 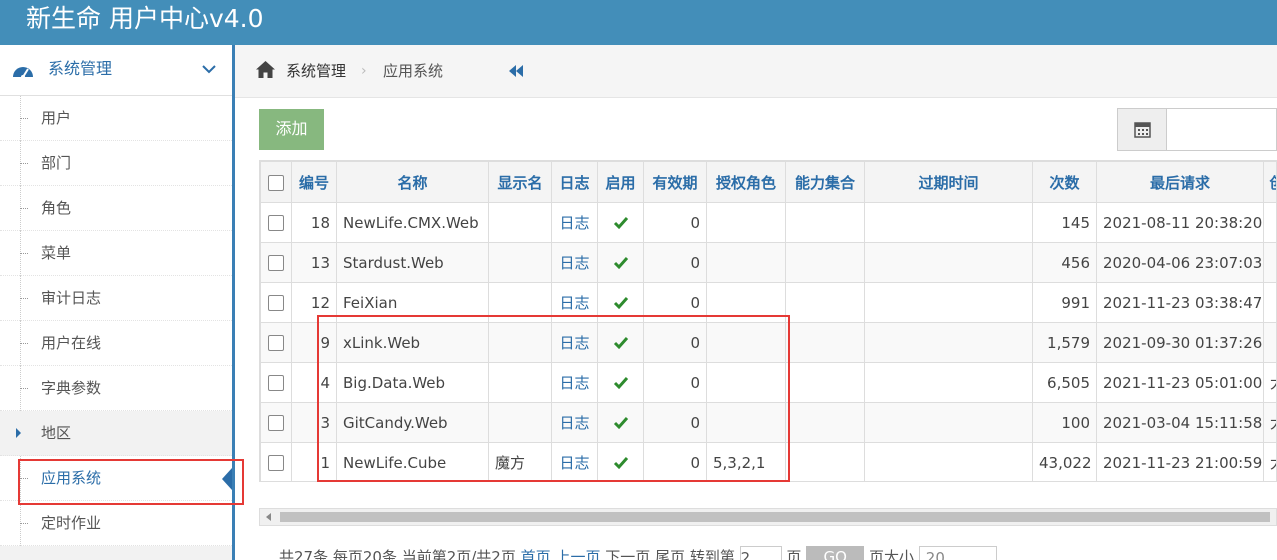 I want to click on column-header: 过期时间, so click(x=948, y=182).